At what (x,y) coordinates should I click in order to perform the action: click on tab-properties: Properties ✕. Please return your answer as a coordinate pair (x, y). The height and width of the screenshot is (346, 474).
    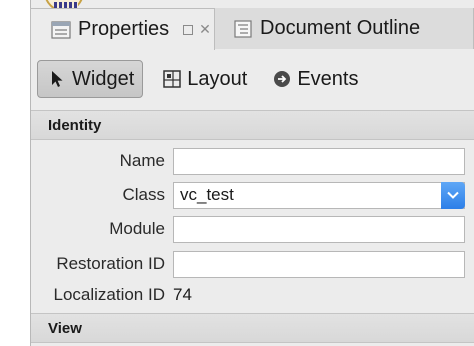
    Looking at the image, I should click on (122, 29).